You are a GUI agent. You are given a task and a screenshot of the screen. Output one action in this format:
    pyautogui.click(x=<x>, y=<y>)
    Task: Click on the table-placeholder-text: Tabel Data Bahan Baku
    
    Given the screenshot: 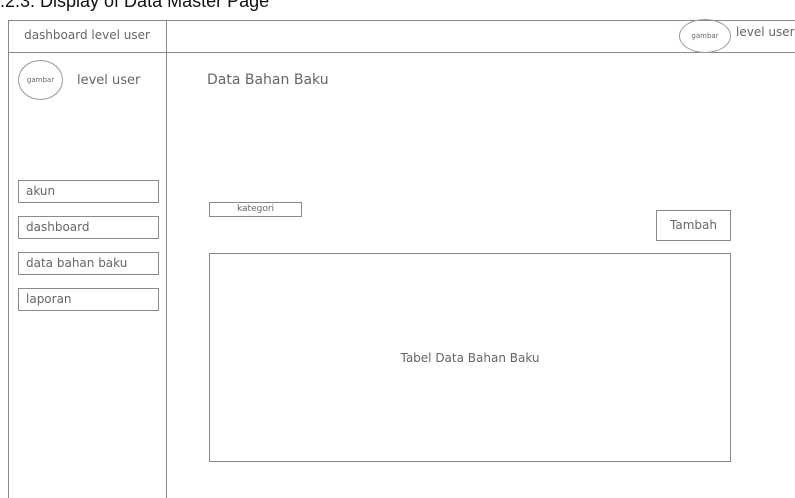 What is the action you would take?
    pyautogui.click(x=470, y=357)
    